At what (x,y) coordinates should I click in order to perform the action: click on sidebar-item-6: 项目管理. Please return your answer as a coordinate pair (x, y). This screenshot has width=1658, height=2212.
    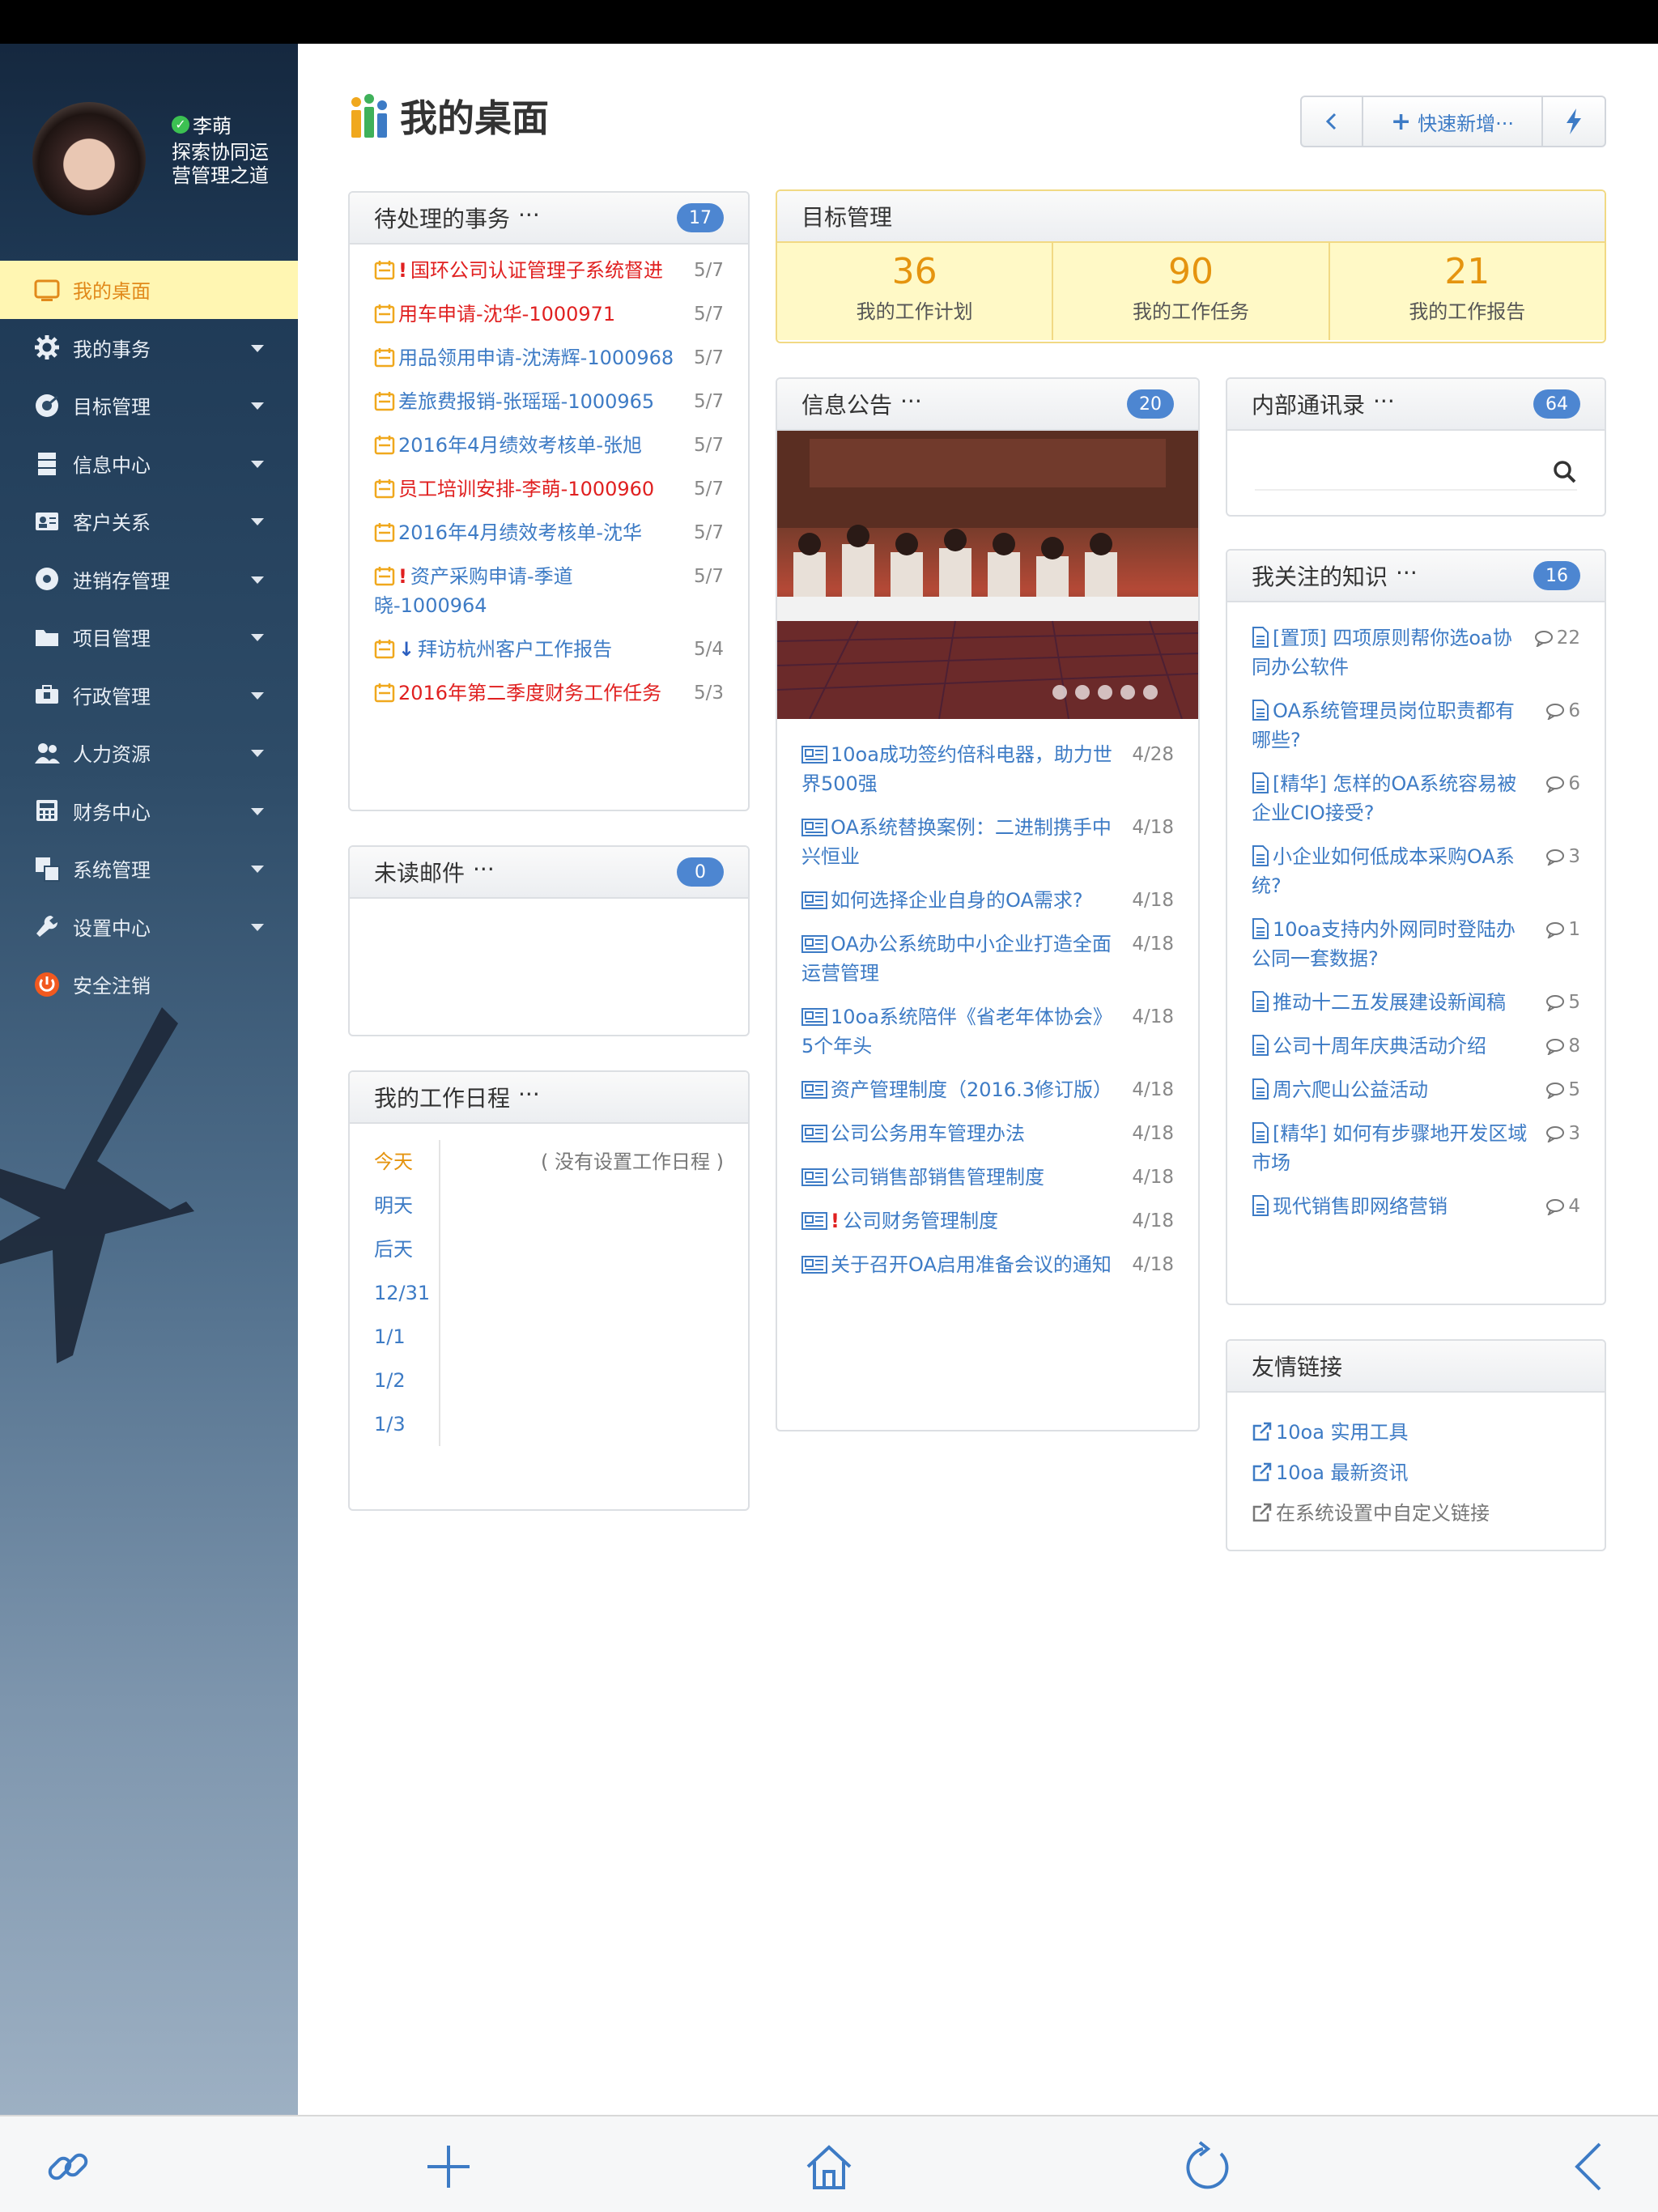
    Looking at the image, I should click on (149, 637).